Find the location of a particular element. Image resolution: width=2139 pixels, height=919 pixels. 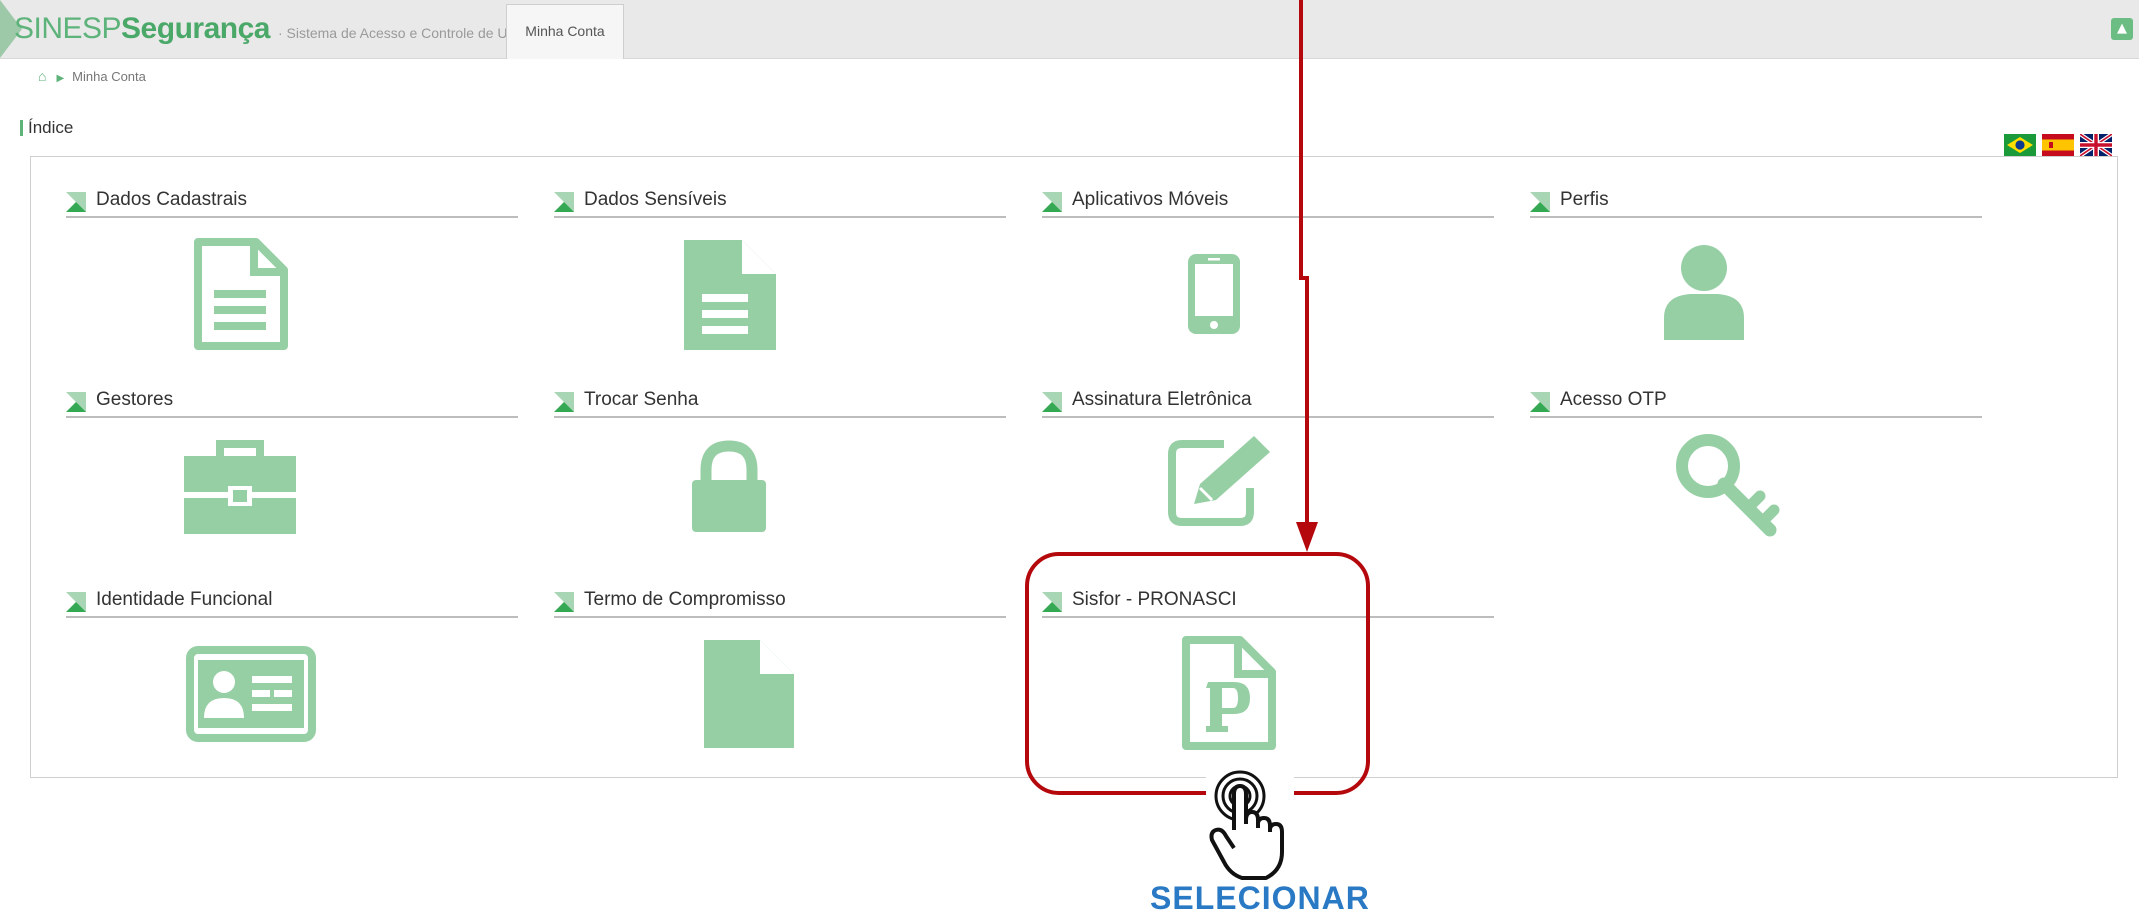

tile-label: Acesso OTP is located at coordinates (1613, 399).